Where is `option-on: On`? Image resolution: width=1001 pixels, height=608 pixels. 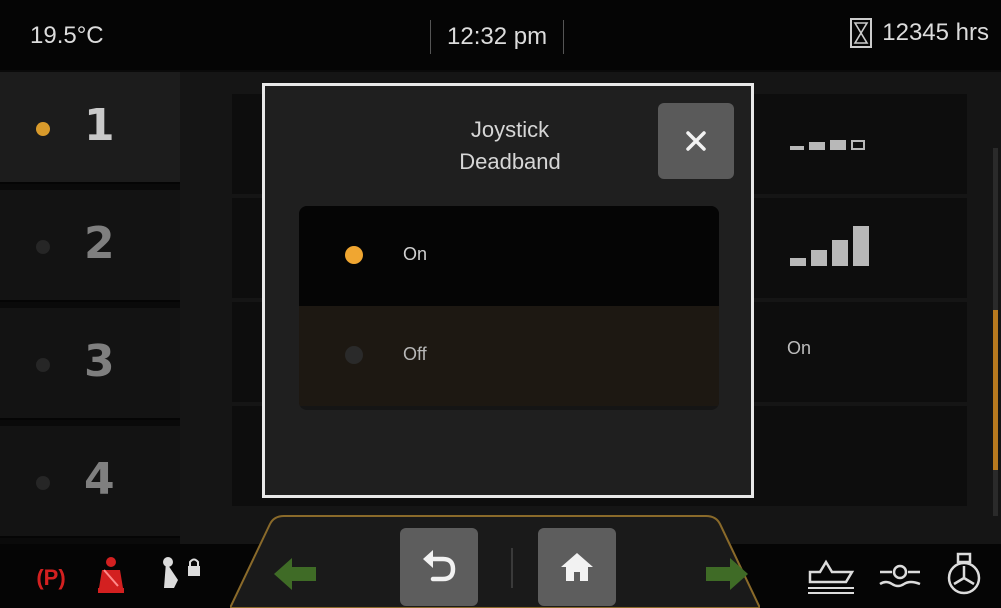 option-on: On is located at coordinates (509, 256).